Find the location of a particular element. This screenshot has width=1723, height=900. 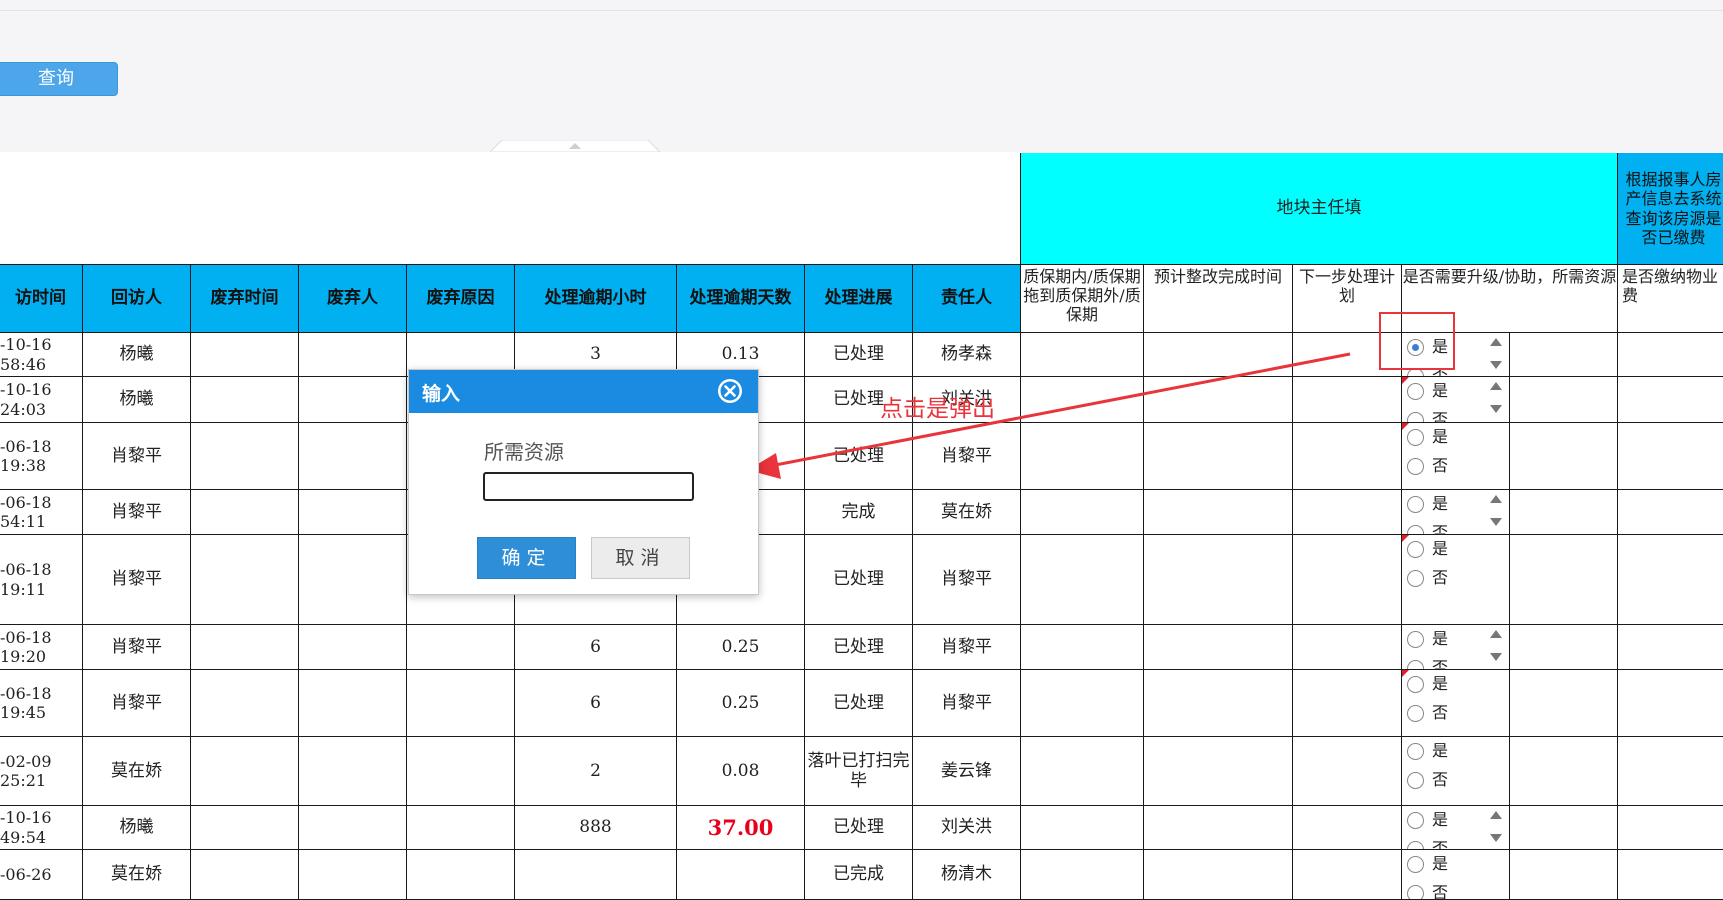

close-icon is located at coordinates (730, 391).